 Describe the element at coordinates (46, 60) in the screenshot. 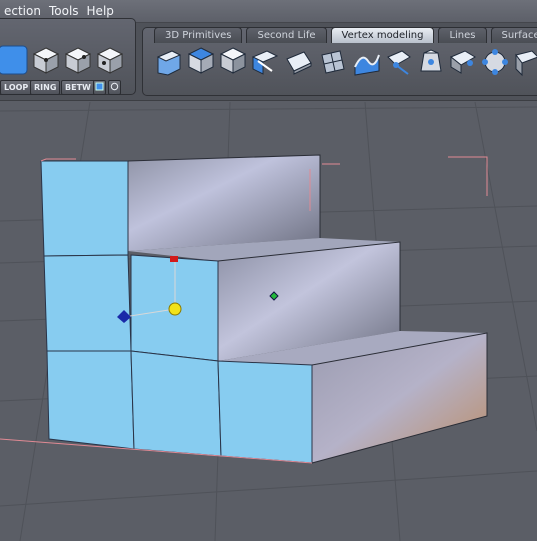

I see `cube-vertex-icon` at that location.